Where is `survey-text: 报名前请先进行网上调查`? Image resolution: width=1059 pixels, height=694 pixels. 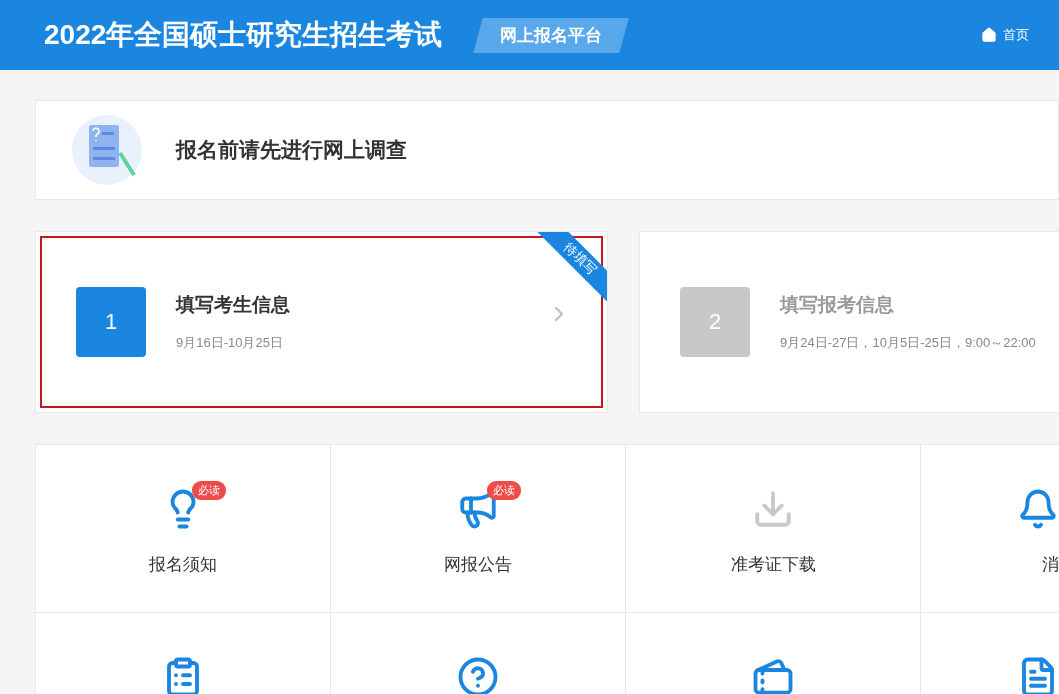 survey-text: 报名前请先进行网上调查 is located at coordinates (291, 150).